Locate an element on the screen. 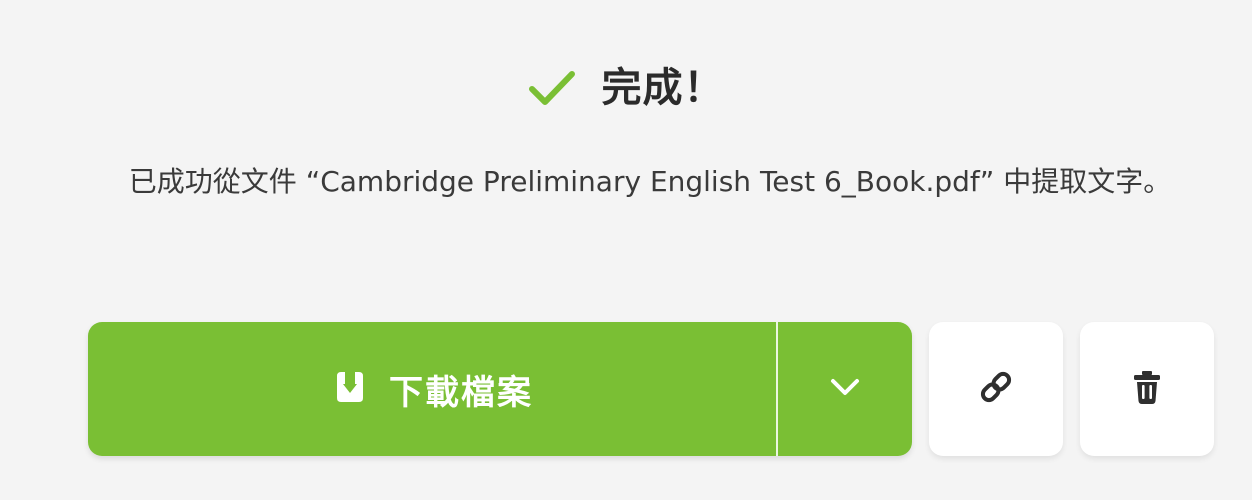  trash-icon is located at coordinates (1147, 389).